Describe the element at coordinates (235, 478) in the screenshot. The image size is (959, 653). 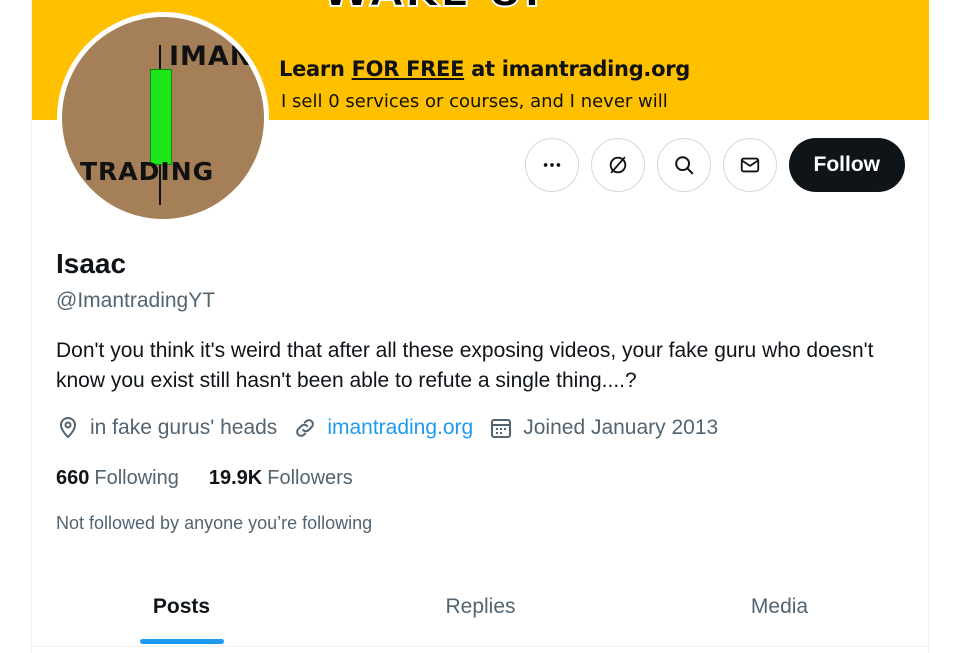
I see `followers-count: 19.9K` at that location.